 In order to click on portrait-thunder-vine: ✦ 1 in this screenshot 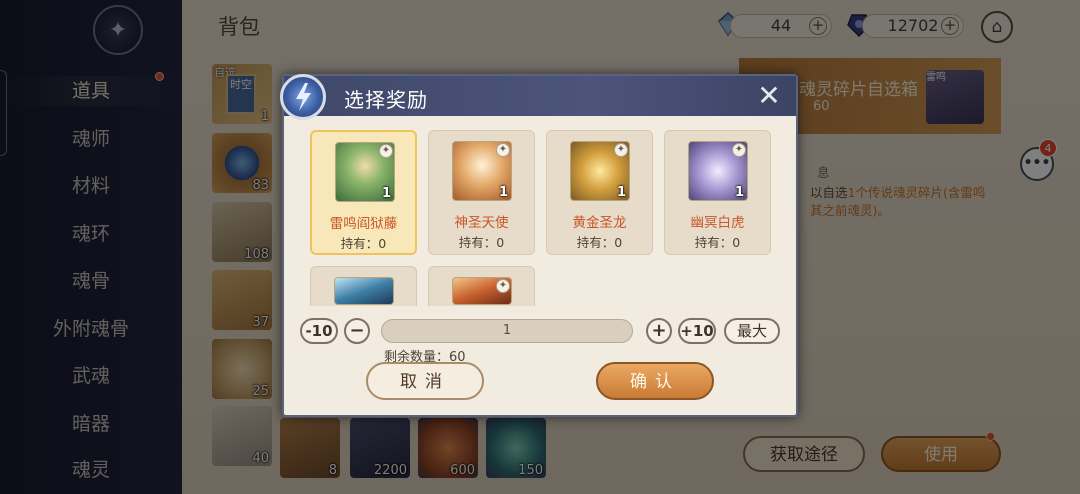, I will do `click(365, 172)`.